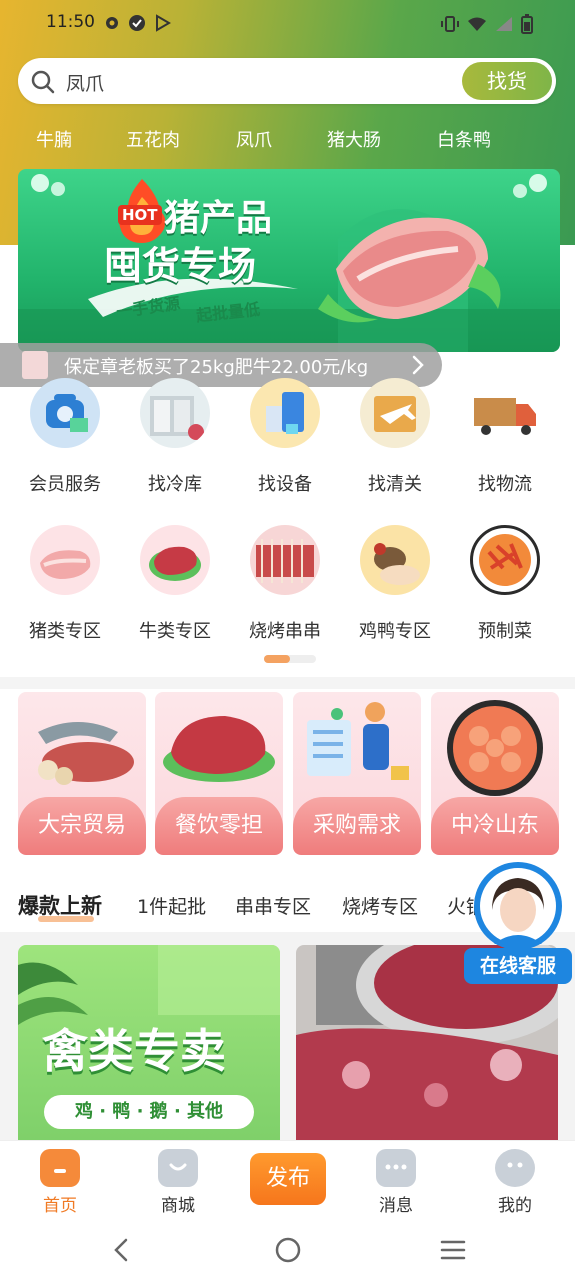 The image size is (575, 1280). I want to click on online-service-label: 在线客服, so click(518, 966).